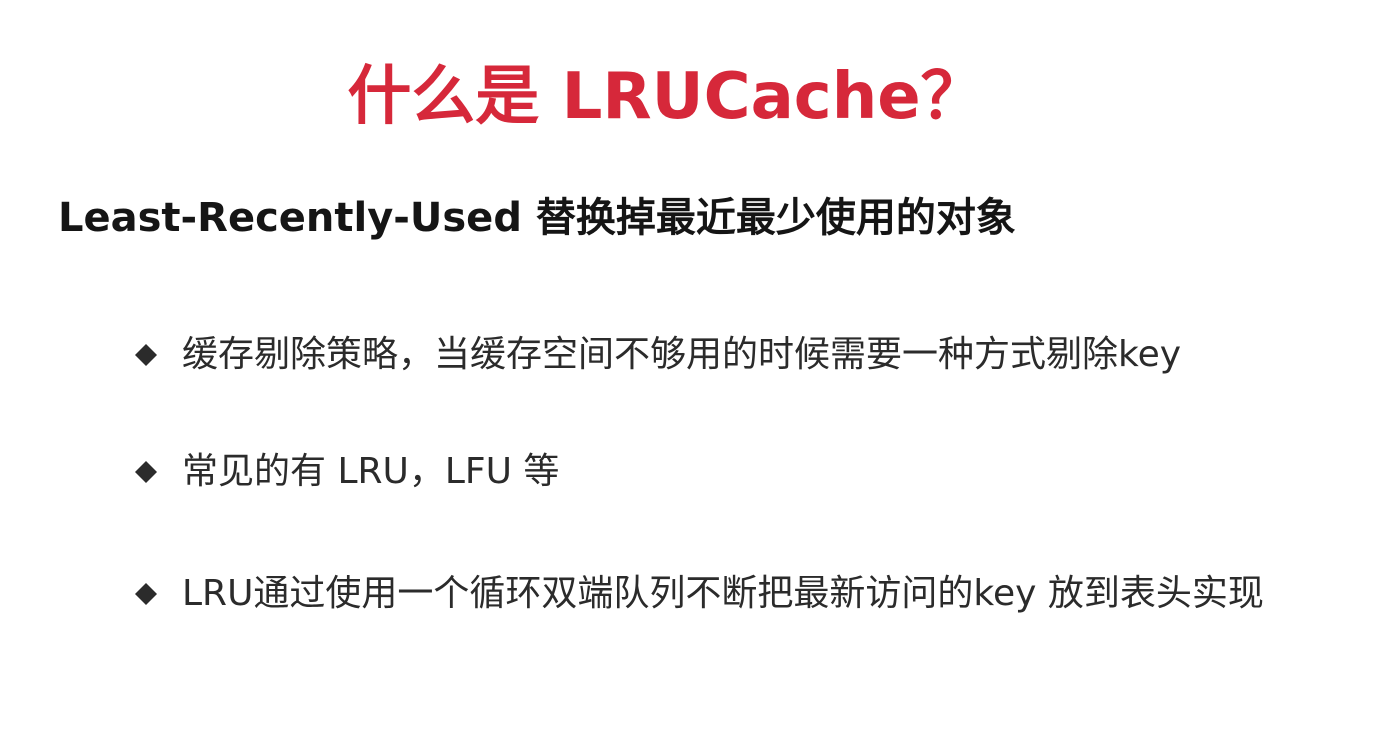 The height and width of the screenshot is (731, 1382). I want to click on bullet-text: 缓存剔除策略，当缓存空间不够用的时候需要一种方式剔除key, so click(682, 354).